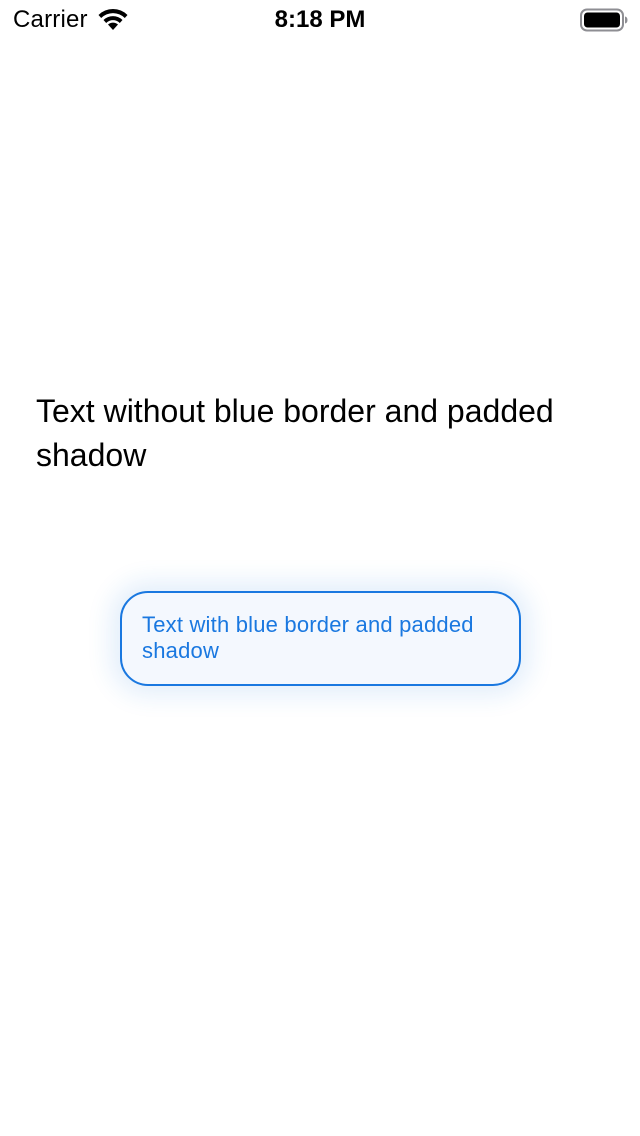 The width and height of the screenshot is (640, 1136). I want to click on status-time: 8:18 PM, so click(320, 19).